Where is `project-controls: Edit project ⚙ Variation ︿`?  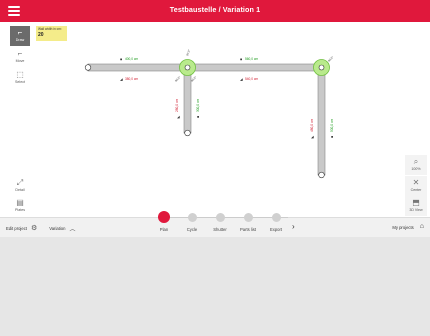
project-controls: Edit project ⚙ Variation ︿ is located at coordinates (40, 229).